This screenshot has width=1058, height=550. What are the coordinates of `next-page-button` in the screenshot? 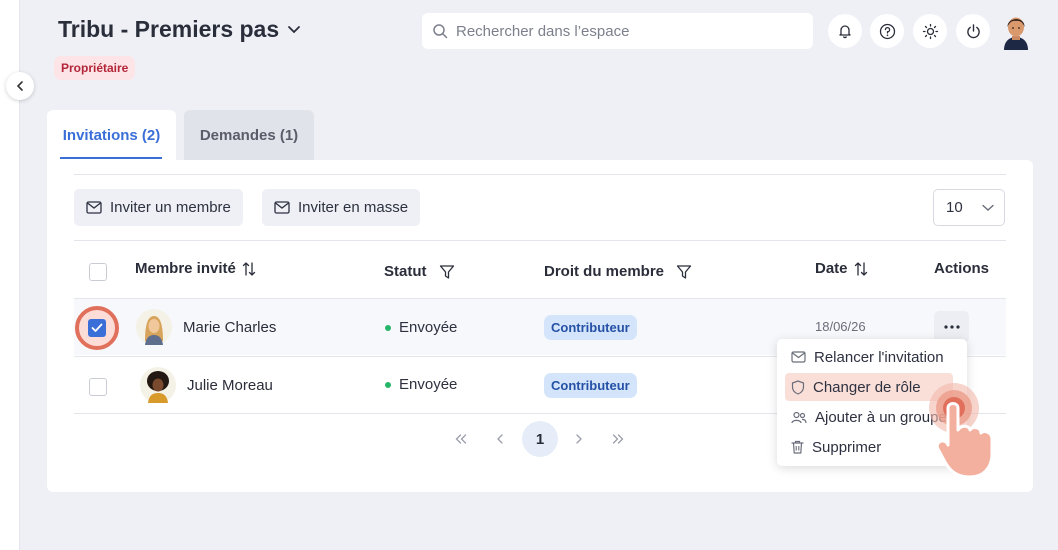 It's located at (579, 439).